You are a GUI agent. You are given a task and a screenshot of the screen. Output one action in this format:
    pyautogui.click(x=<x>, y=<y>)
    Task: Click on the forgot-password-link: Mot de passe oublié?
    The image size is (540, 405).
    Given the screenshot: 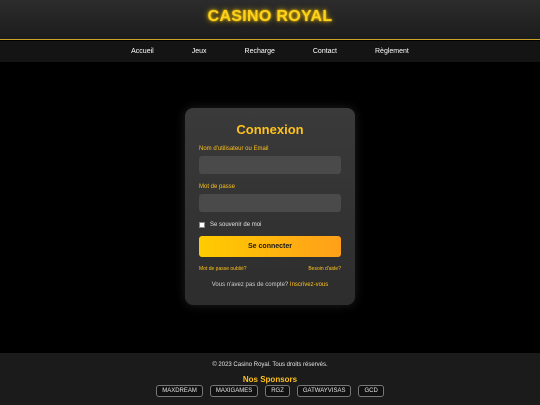 What is the action you would take?
    pyautogui.click(x=223, y=269)
    